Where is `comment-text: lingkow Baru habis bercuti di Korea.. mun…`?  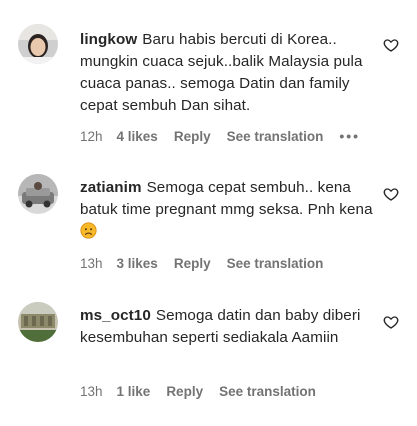 comment-text: lingkow Baru habis bercuti di Korea.. mun… is located at coordinates (227, 73).